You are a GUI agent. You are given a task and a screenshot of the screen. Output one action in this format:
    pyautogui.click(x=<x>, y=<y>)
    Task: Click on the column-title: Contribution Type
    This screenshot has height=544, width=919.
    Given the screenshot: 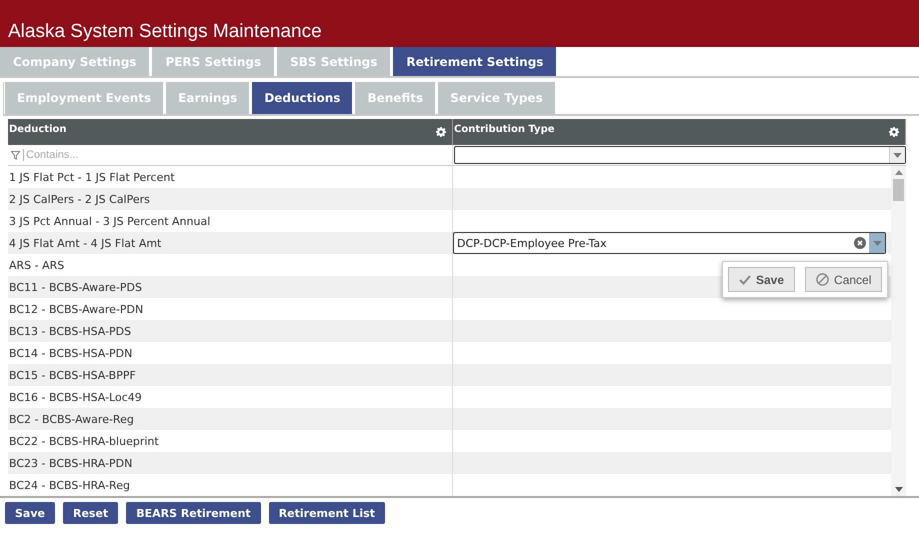 What is the action you would take?
    pyautogui.click(x=504, y=129)
    